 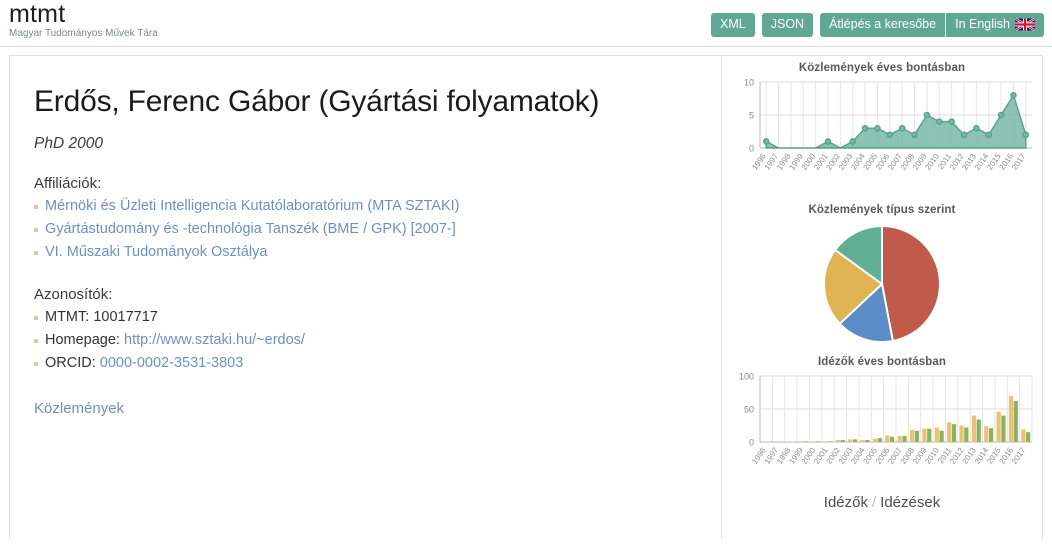 What do you see at coordinates (73, 294) in the screenshot?
I see `identifiers-label: Azonosítók:` at bounding box center [73, 294].